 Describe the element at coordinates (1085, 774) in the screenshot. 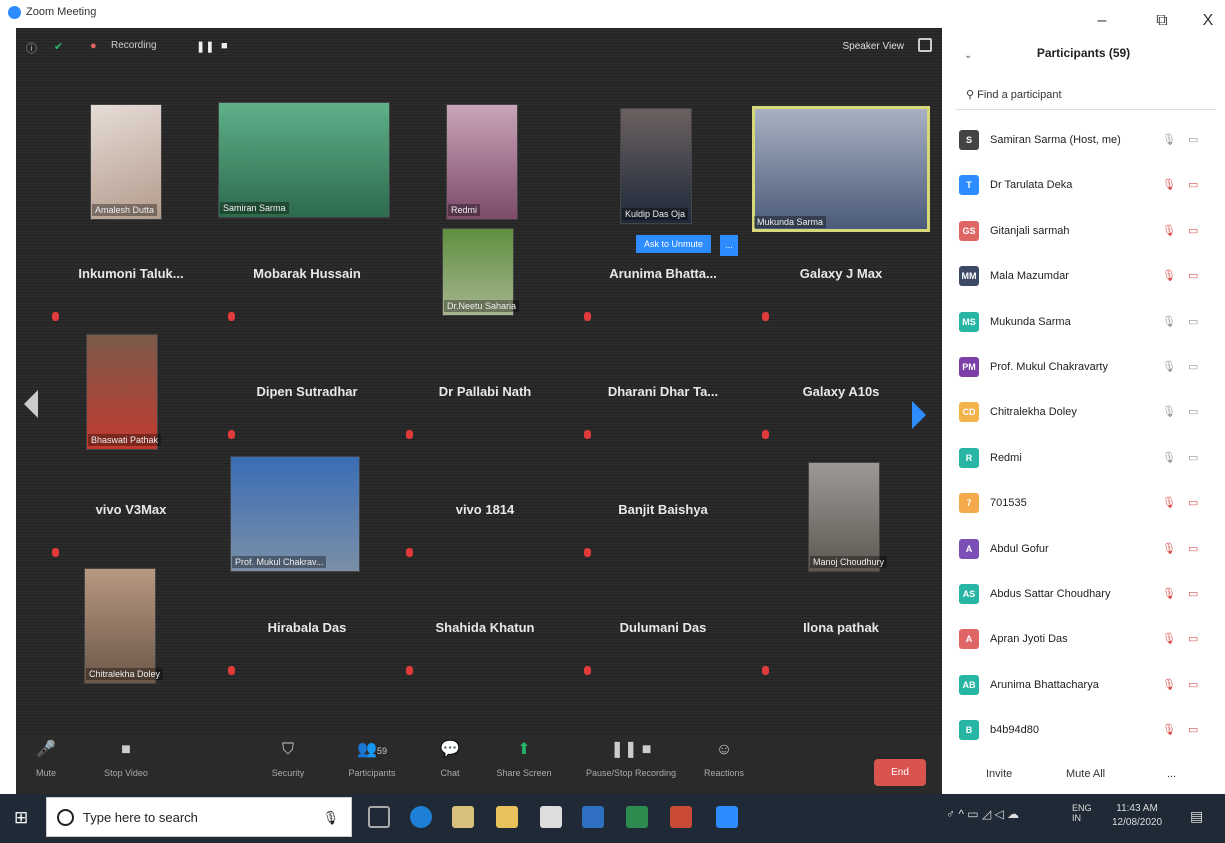

I see `mute-all-button: Mute All` at that location.